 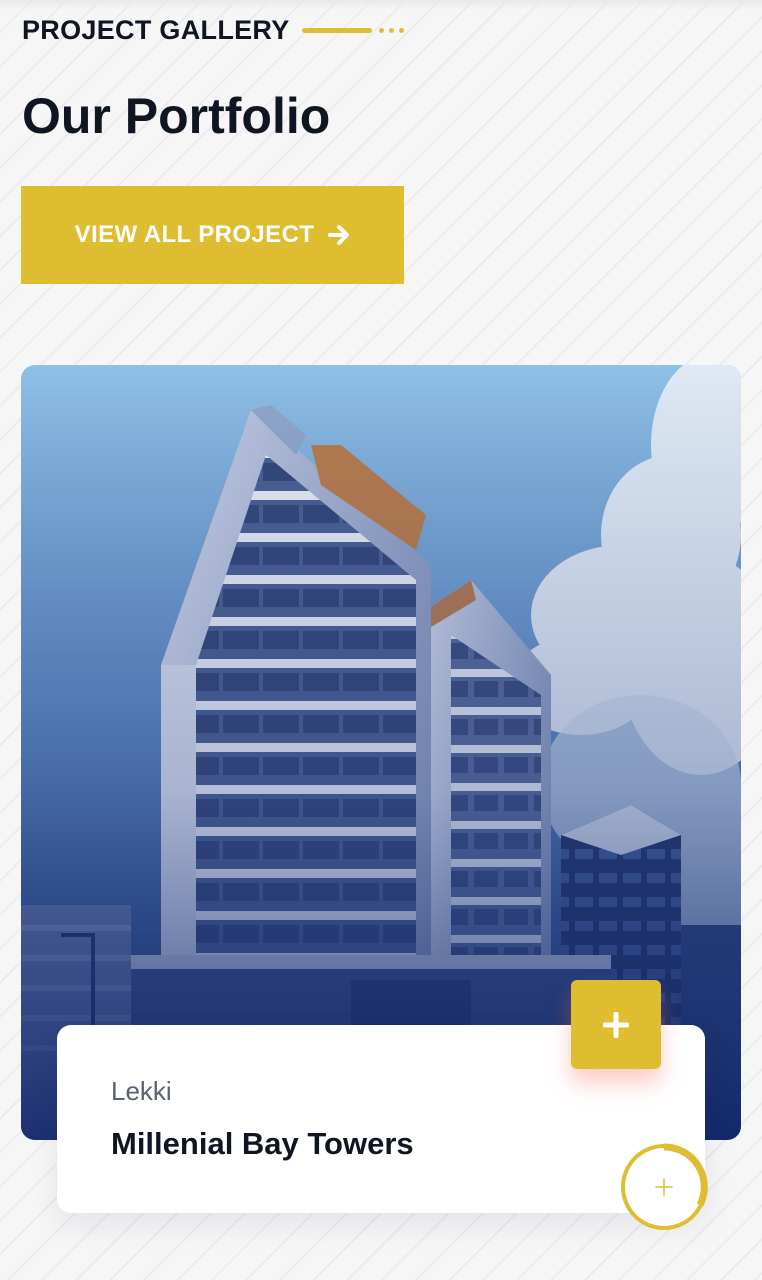 What do you see at coordinates (141, 1091) in the screenshot?
I see `project-location: Lekki` at bounding box center [141, 1091].